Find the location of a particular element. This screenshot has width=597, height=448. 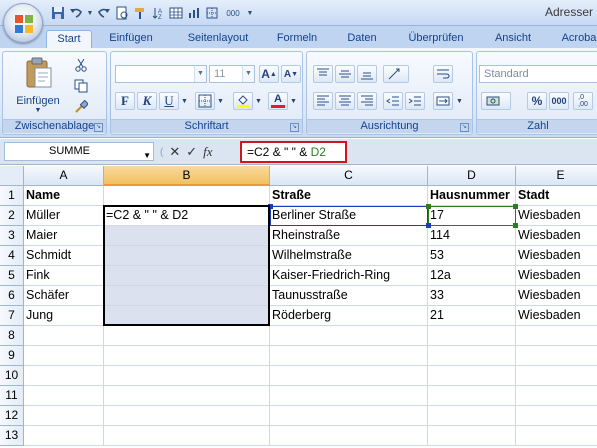

format-painter-icon is located at coordinates (140, 13).